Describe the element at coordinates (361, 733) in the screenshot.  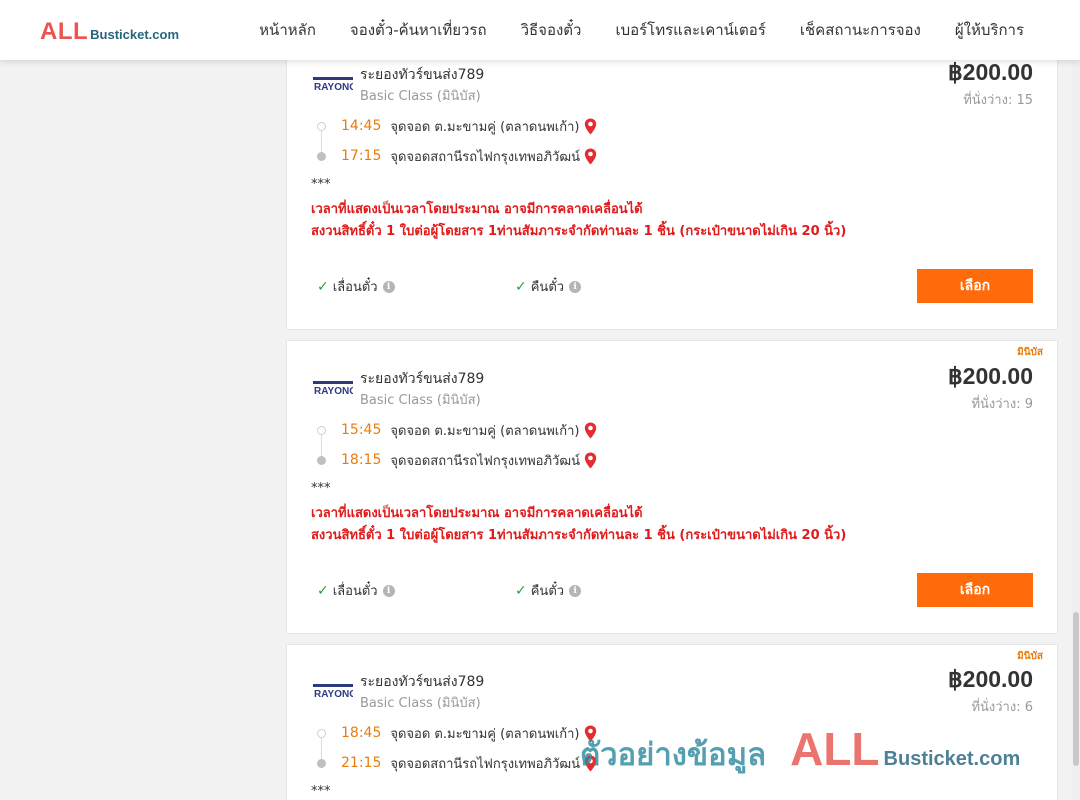
I see `departure-time: 18:45` at that location.